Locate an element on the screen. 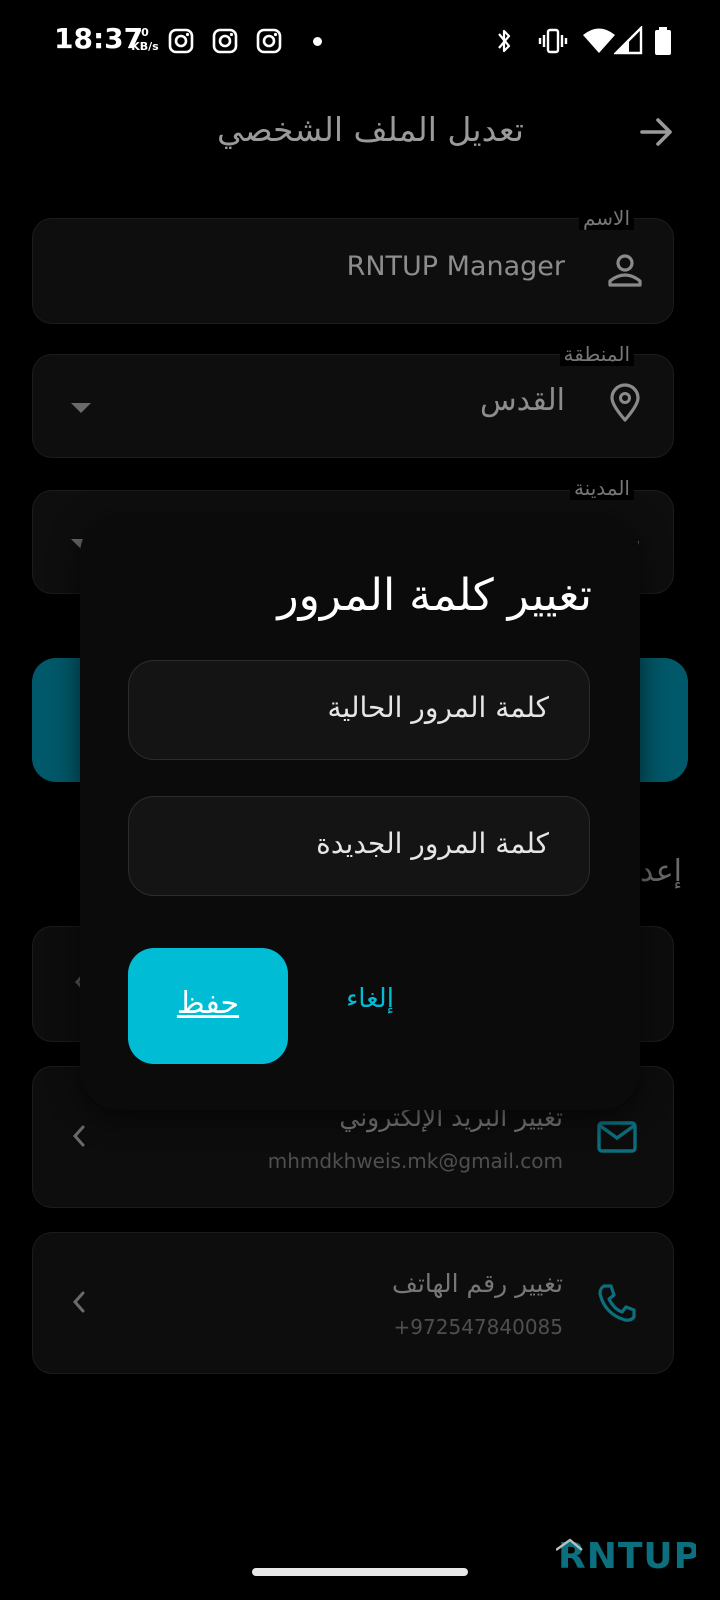 The height and width of the screenshot is (1600, 720). app-header: تعديل الملف الشخصي is located at coordinates (360, 131).